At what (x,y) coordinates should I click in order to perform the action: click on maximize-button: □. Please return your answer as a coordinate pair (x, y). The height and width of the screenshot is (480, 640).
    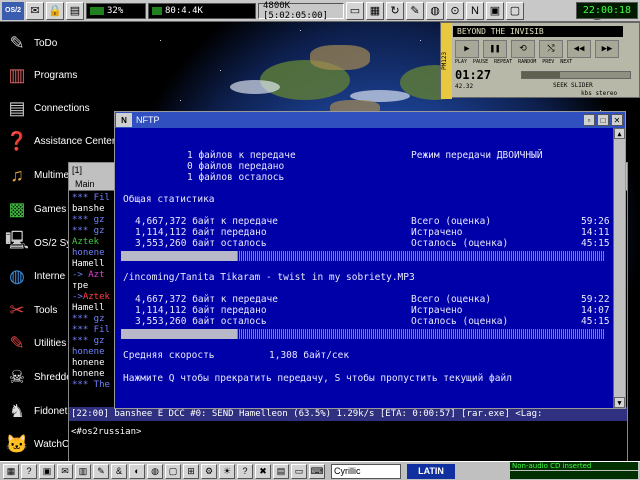
    Looking at the image, I should click on (603, 120).